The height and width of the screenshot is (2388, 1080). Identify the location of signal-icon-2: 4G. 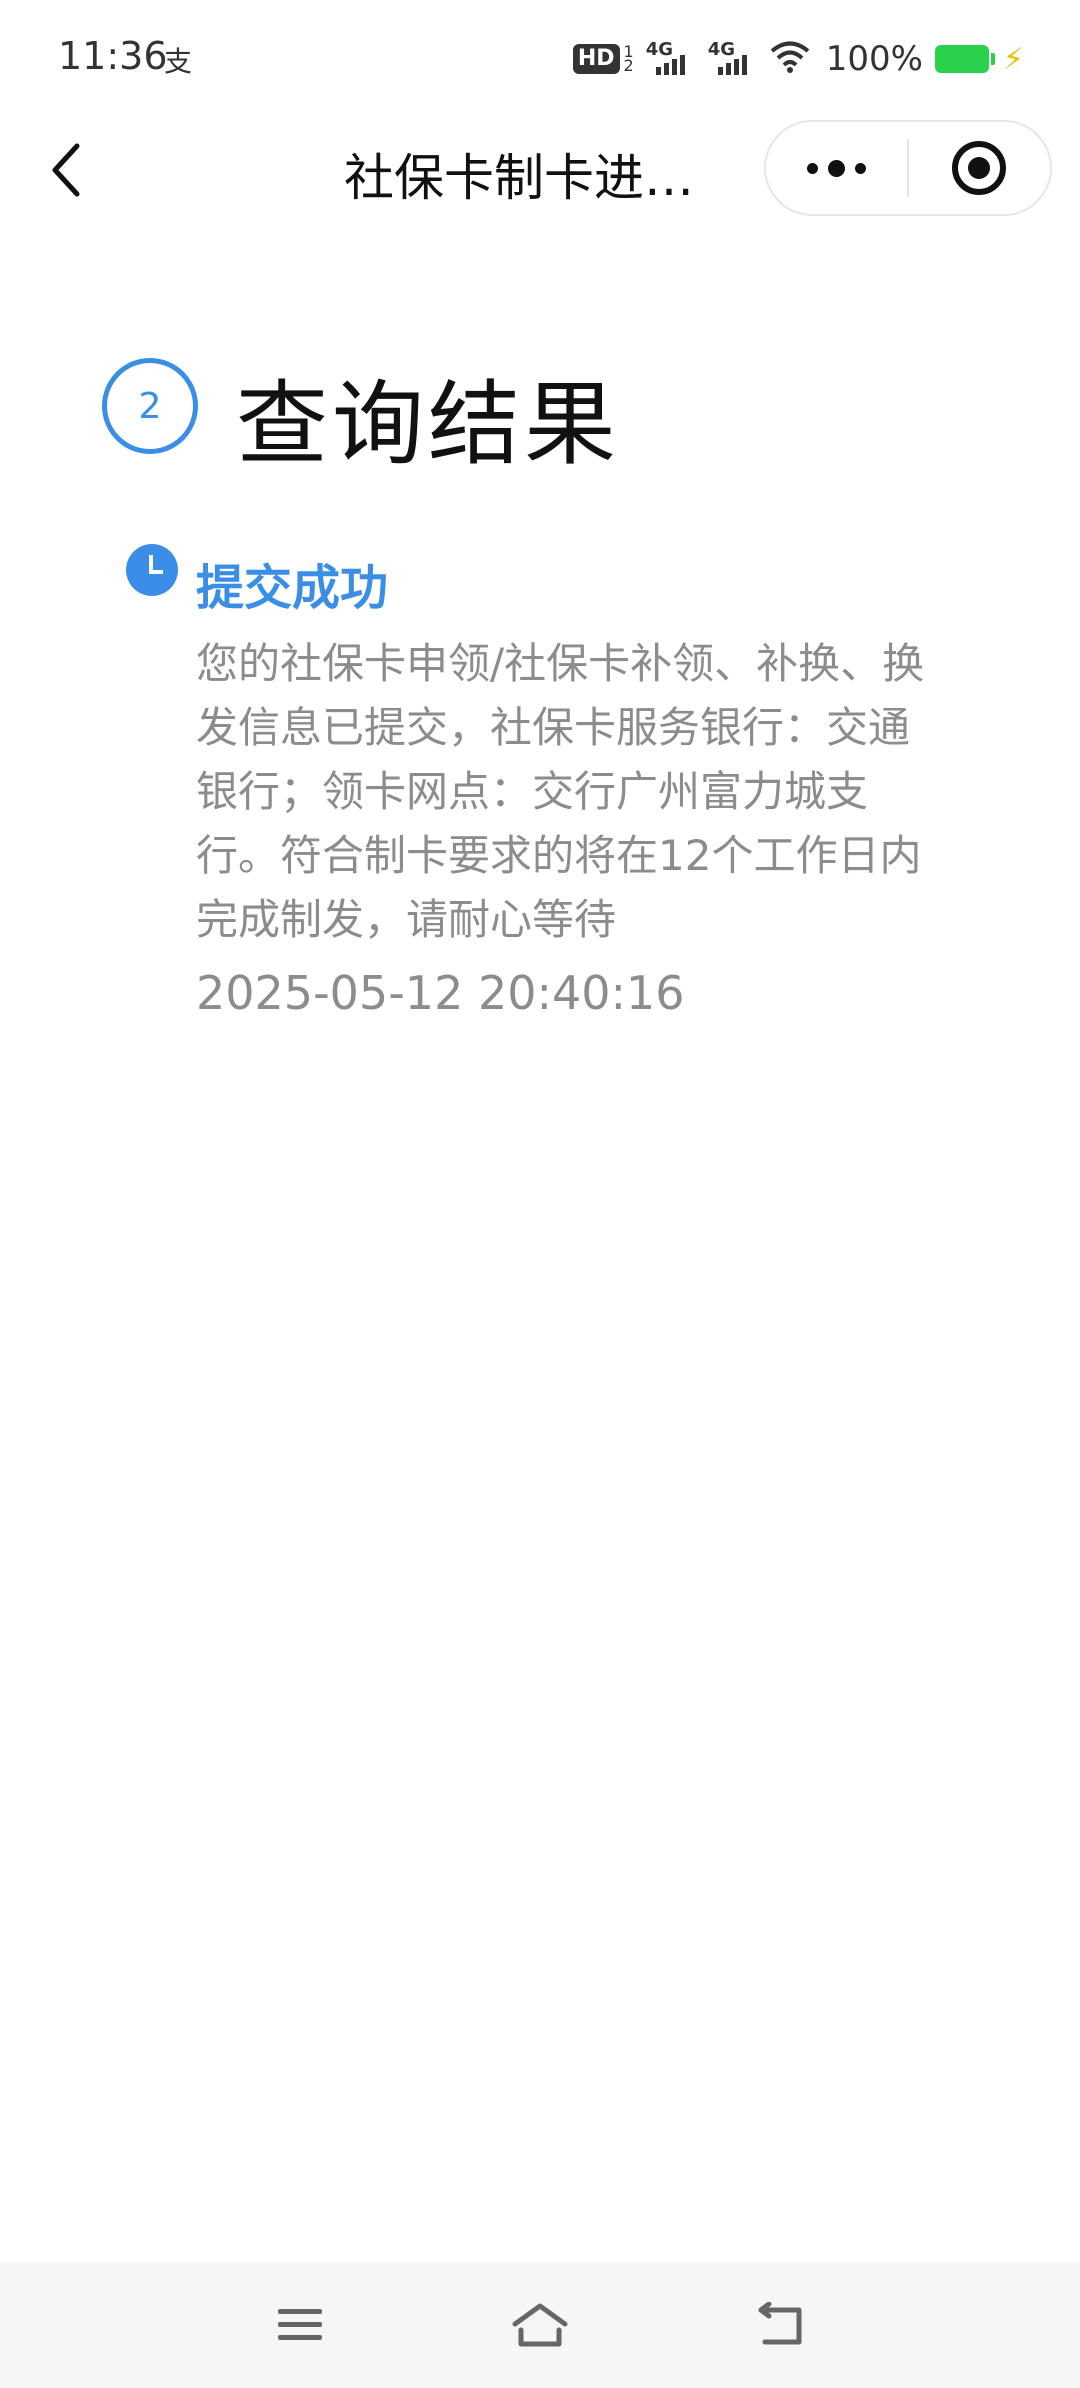
(733, 59).